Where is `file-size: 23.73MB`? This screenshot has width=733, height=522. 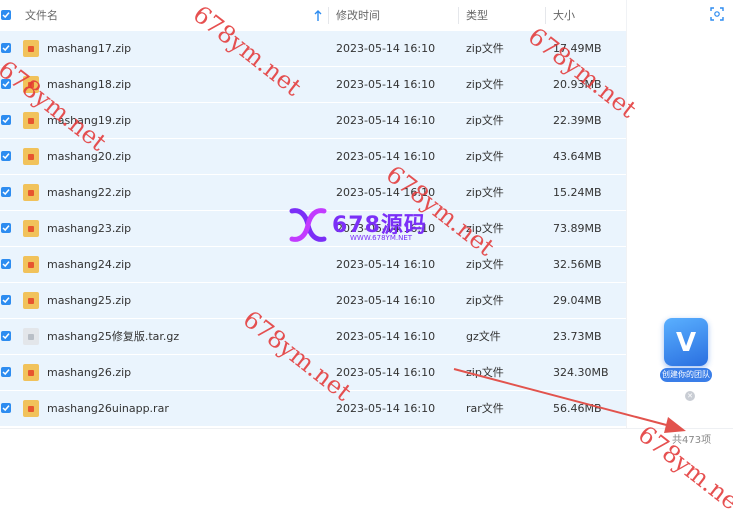
file-size: 23.73MB is located at coordinates (577, 336).